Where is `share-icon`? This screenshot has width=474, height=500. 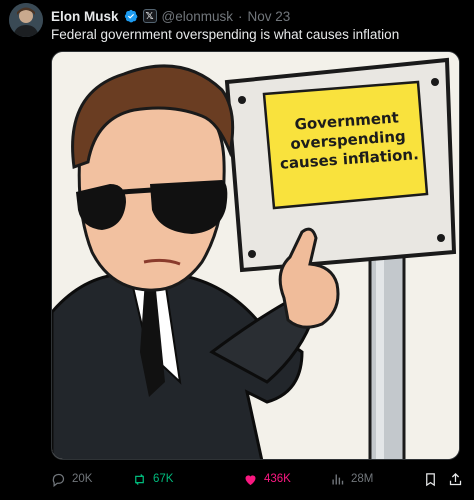 share-icon is located at coordinates (455, 478).